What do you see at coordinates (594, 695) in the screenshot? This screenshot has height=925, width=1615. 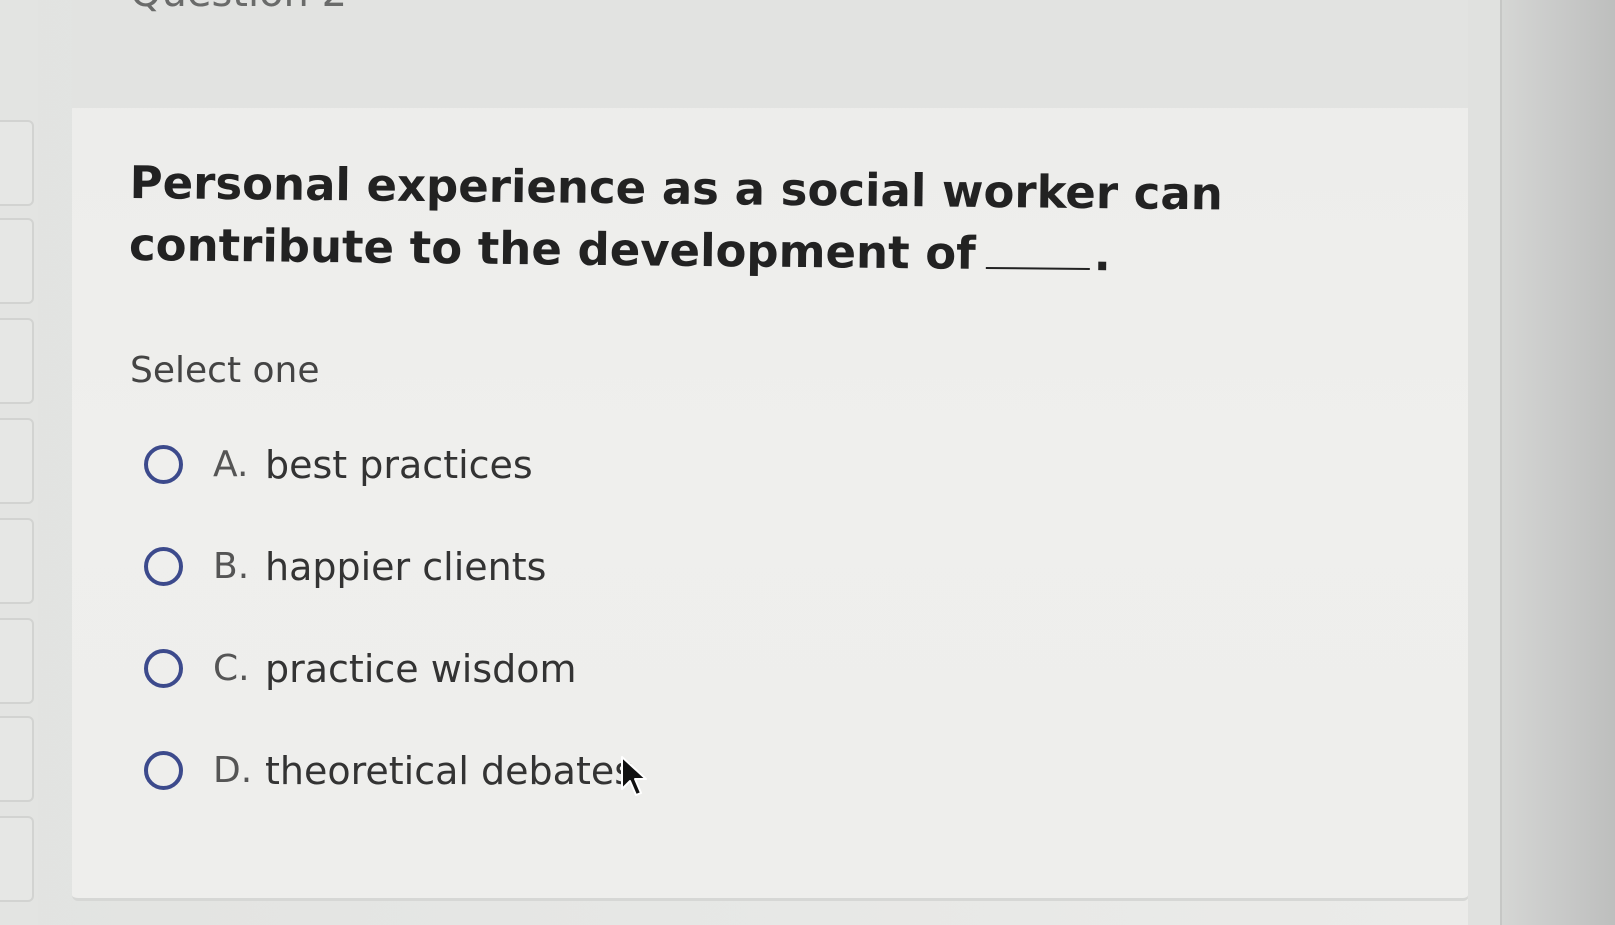 I see `option-c: C. practice wisdom` at bounding box center [594, 695].